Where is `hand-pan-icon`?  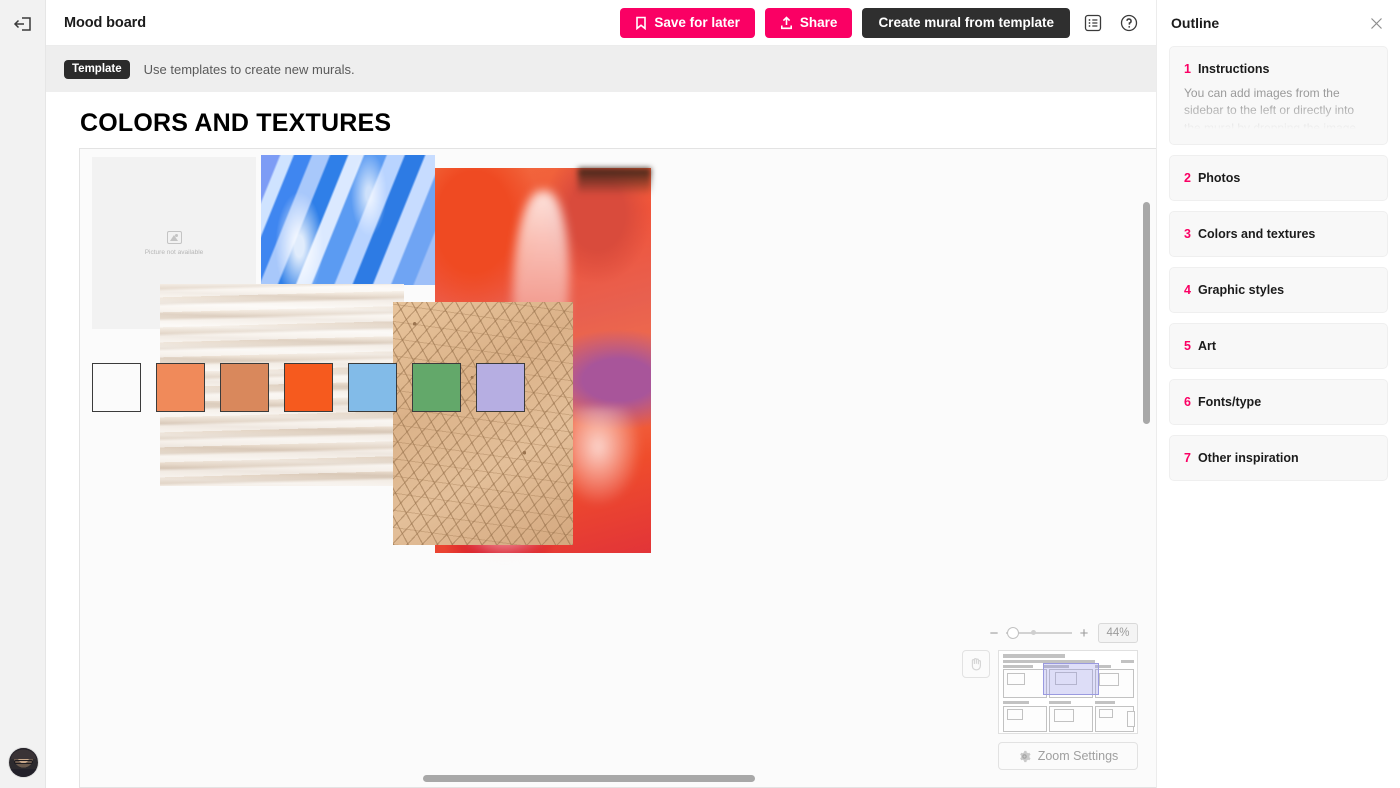 hand-pan-icon is located at coordinates (976, 664).